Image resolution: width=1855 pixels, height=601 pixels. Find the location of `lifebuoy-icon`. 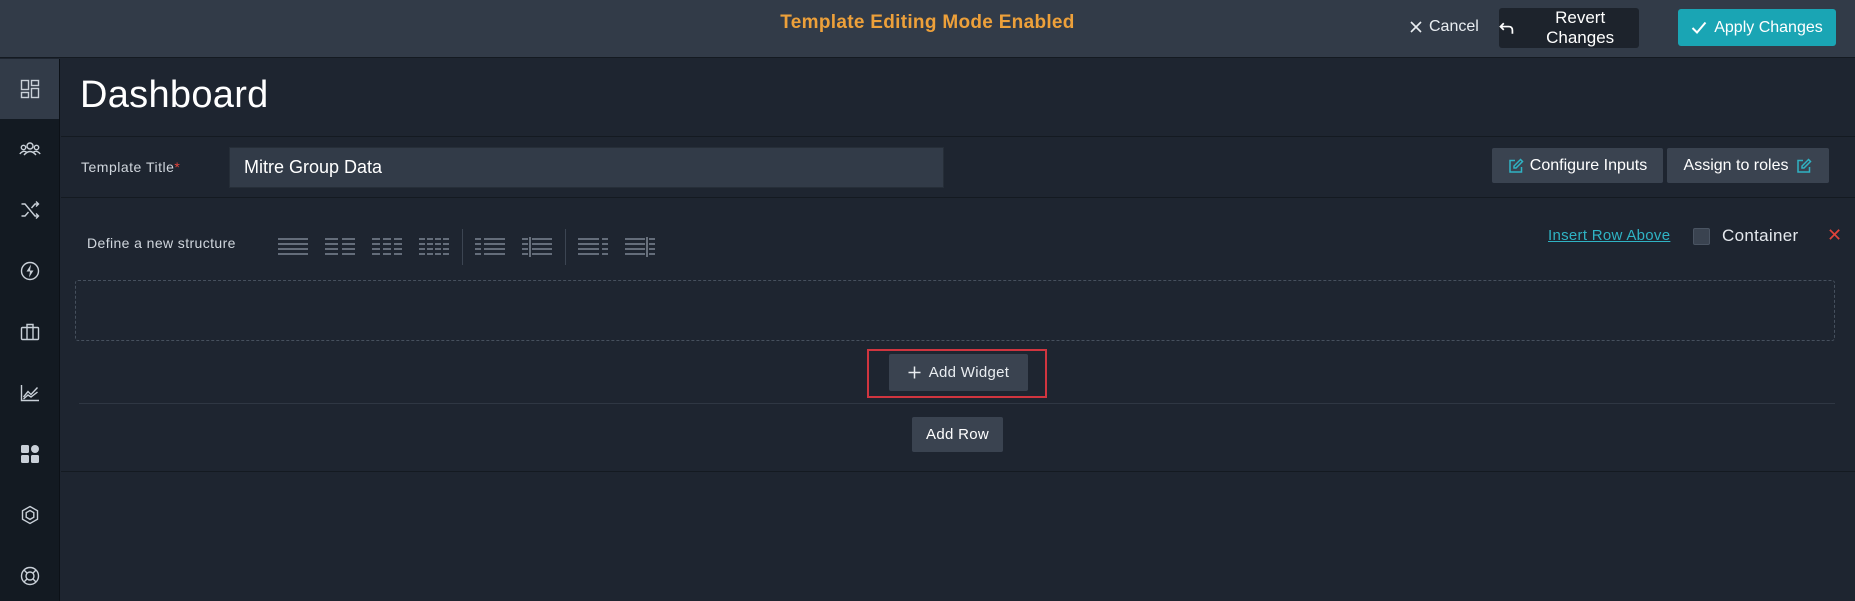

lifebuoy-icon is located at coordinates (29, 576).